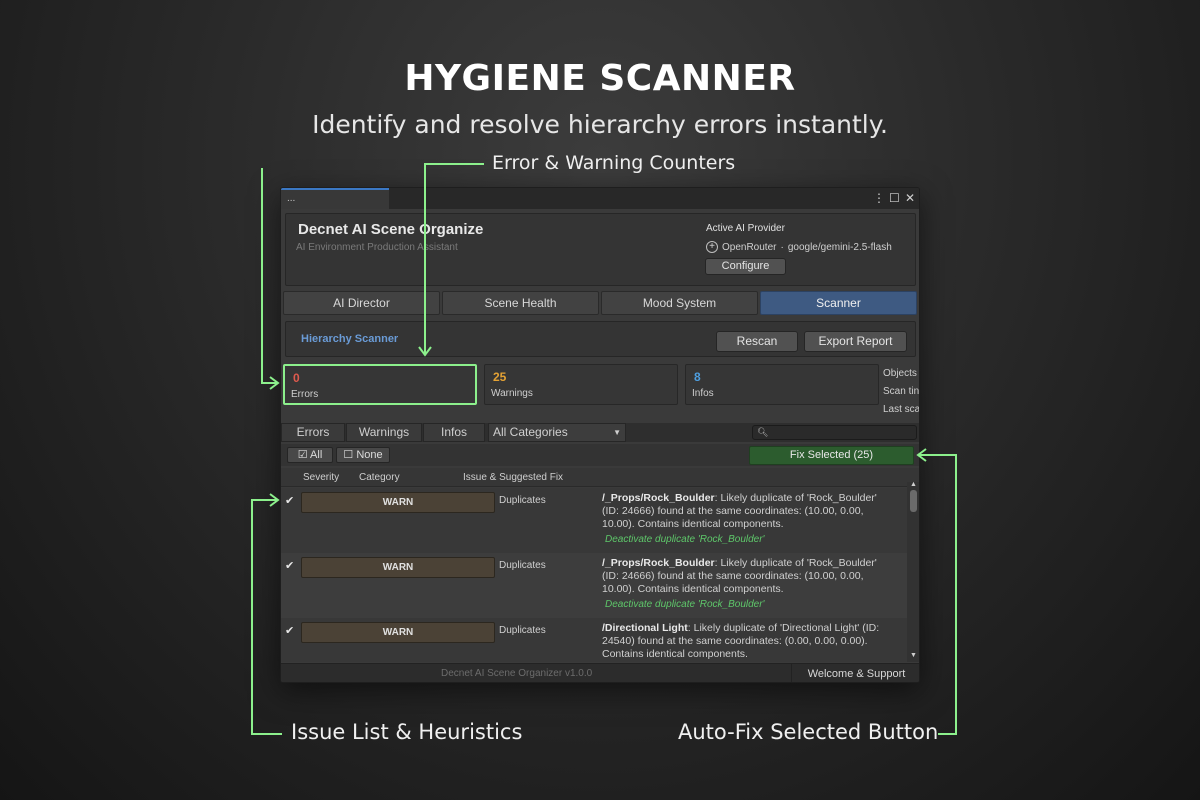  I want to click on callout-line-issue-list, so click(266, 617).